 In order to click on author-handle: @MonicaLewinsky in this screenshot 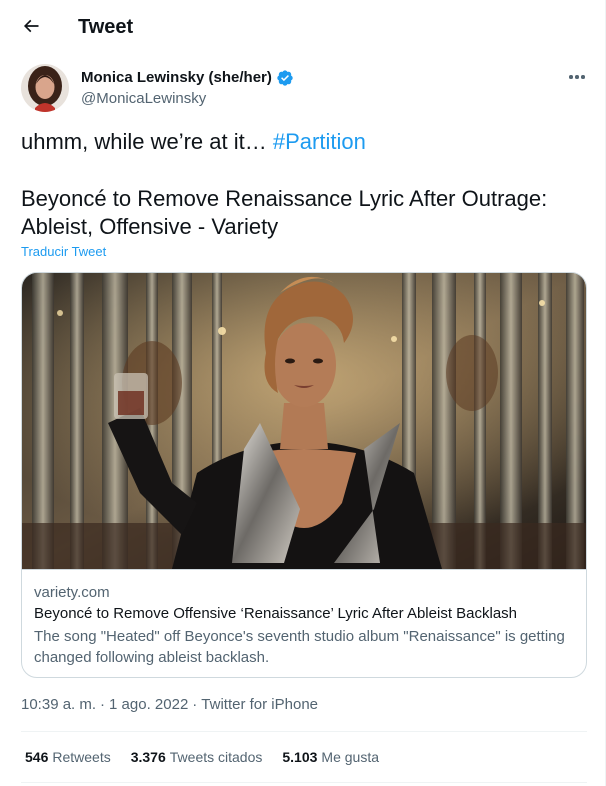, I will do `click(143, 98)`.